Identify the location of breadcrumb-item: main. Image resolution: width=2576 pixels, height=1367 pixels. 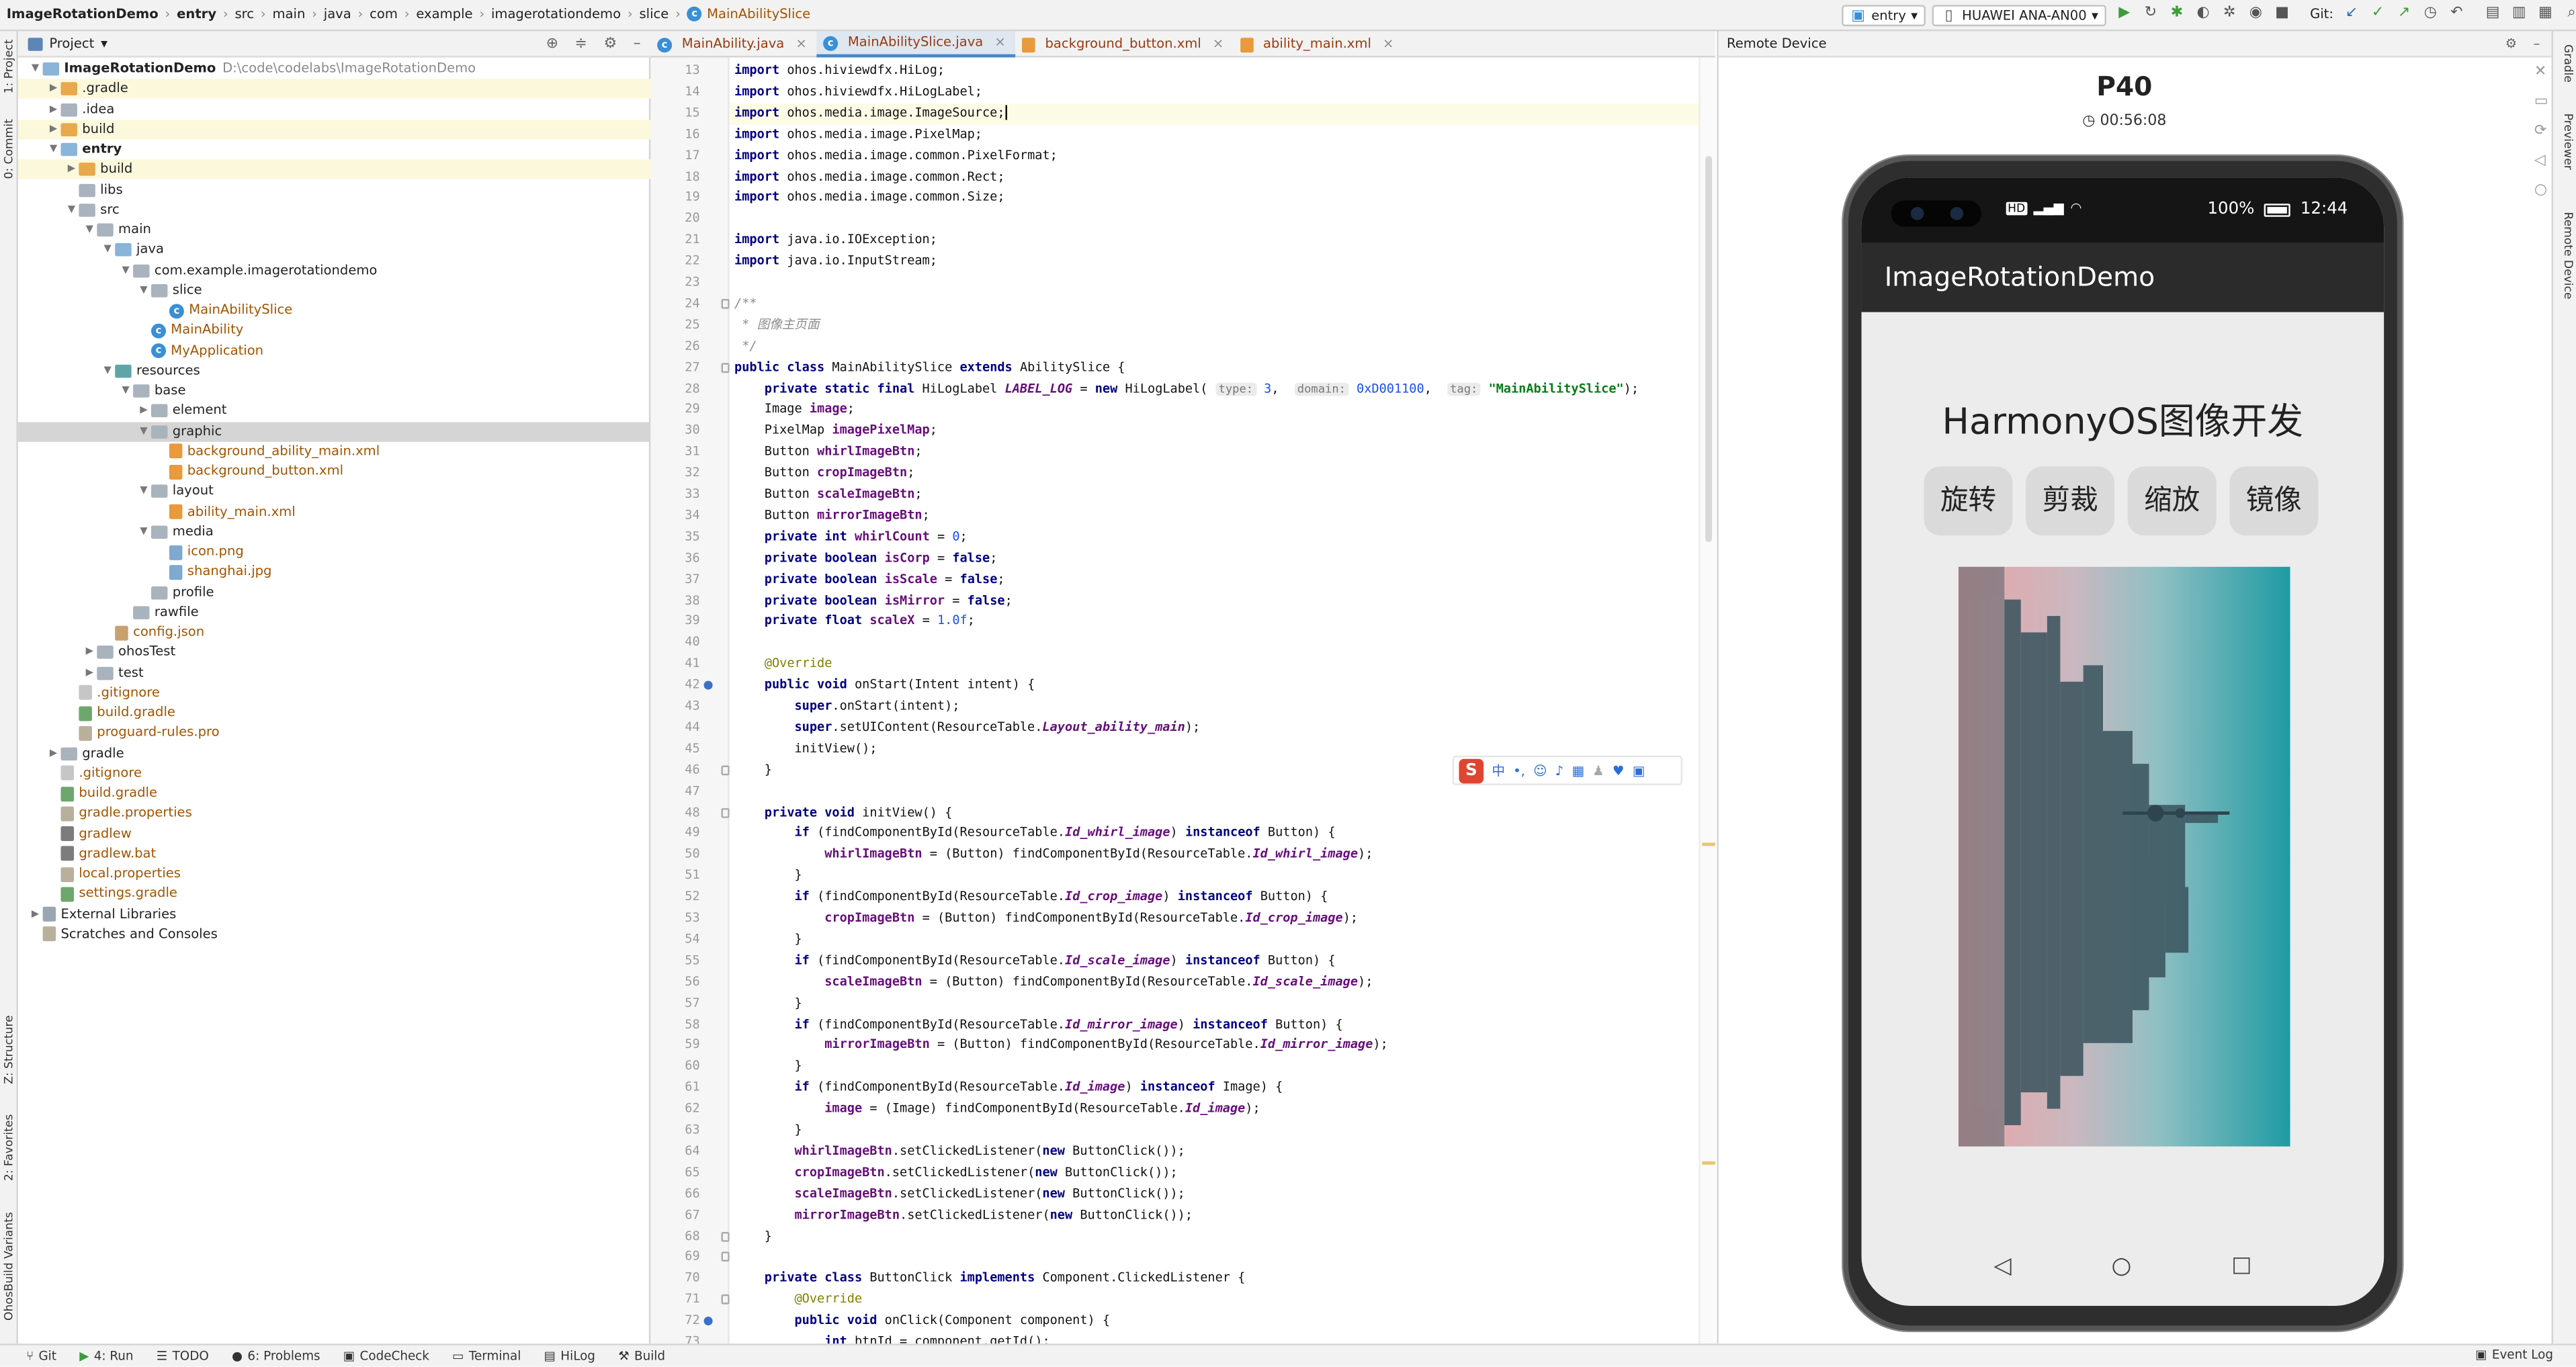
(288, 14).